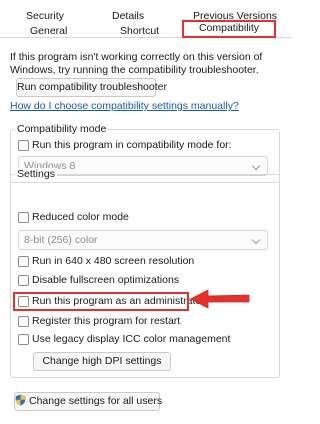 This screenshot has width=320, height=424. I want to click on admin-highlight-box, so click(101, 301).